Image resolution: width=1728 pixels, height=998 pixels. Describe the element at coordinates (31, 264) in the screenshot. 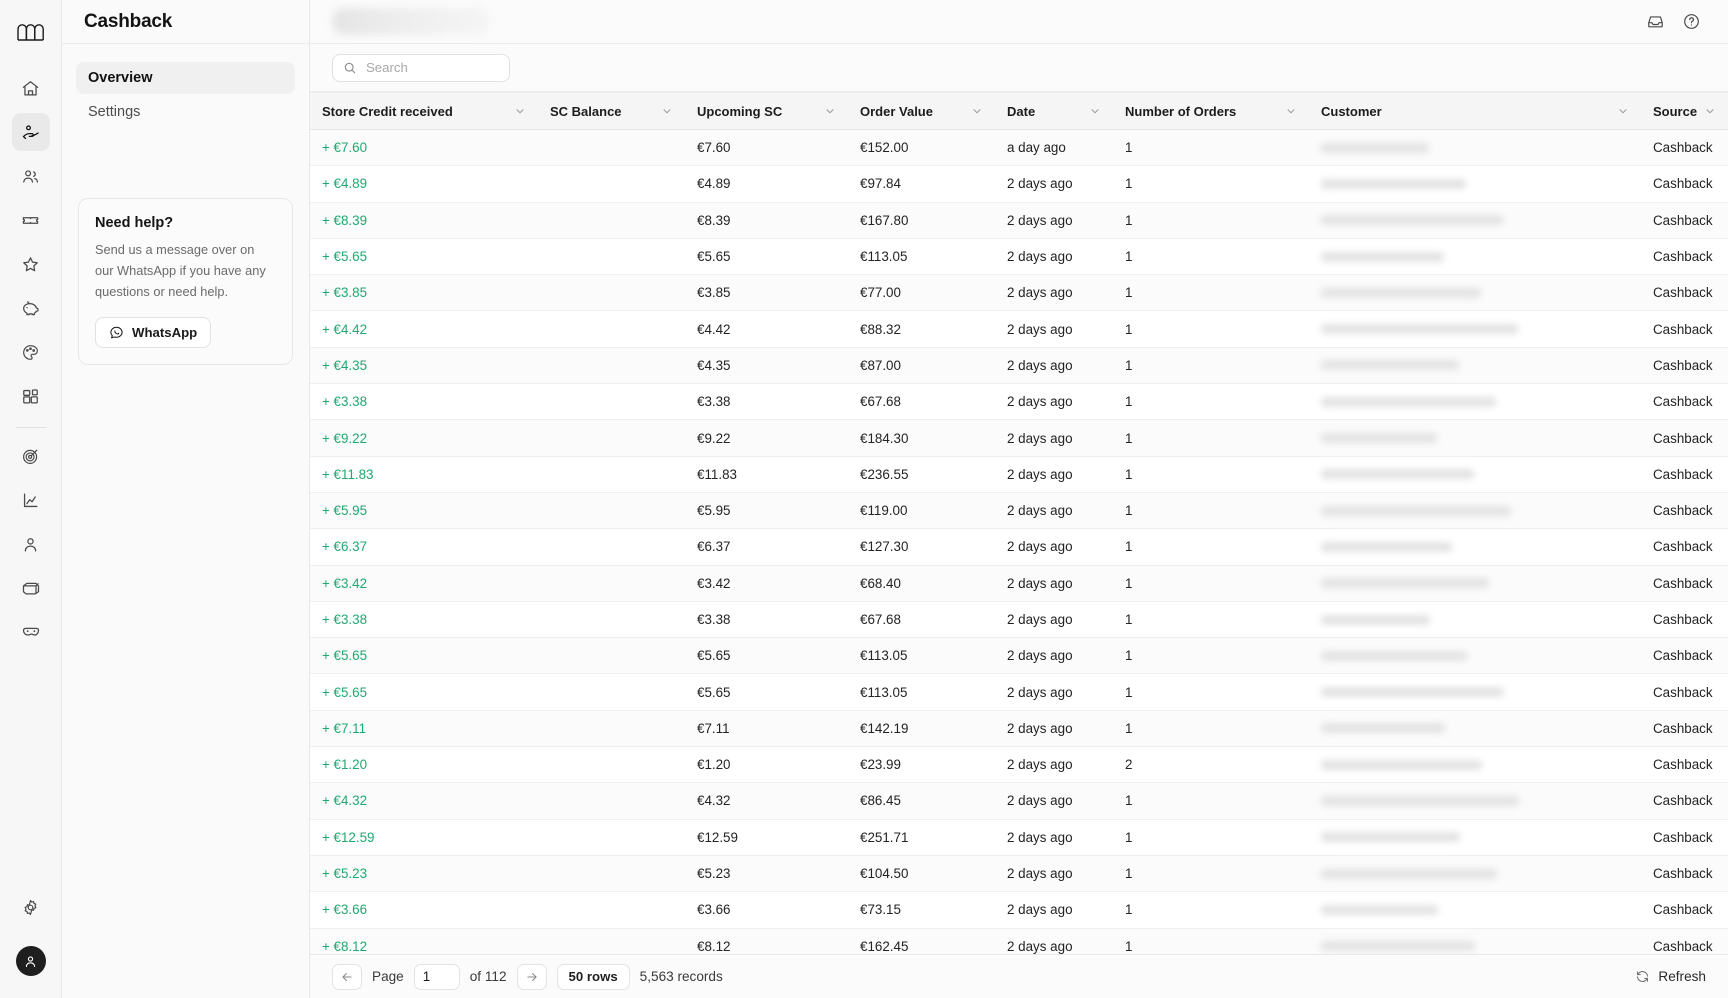

I see `sidebar-item-reviews` at that location.